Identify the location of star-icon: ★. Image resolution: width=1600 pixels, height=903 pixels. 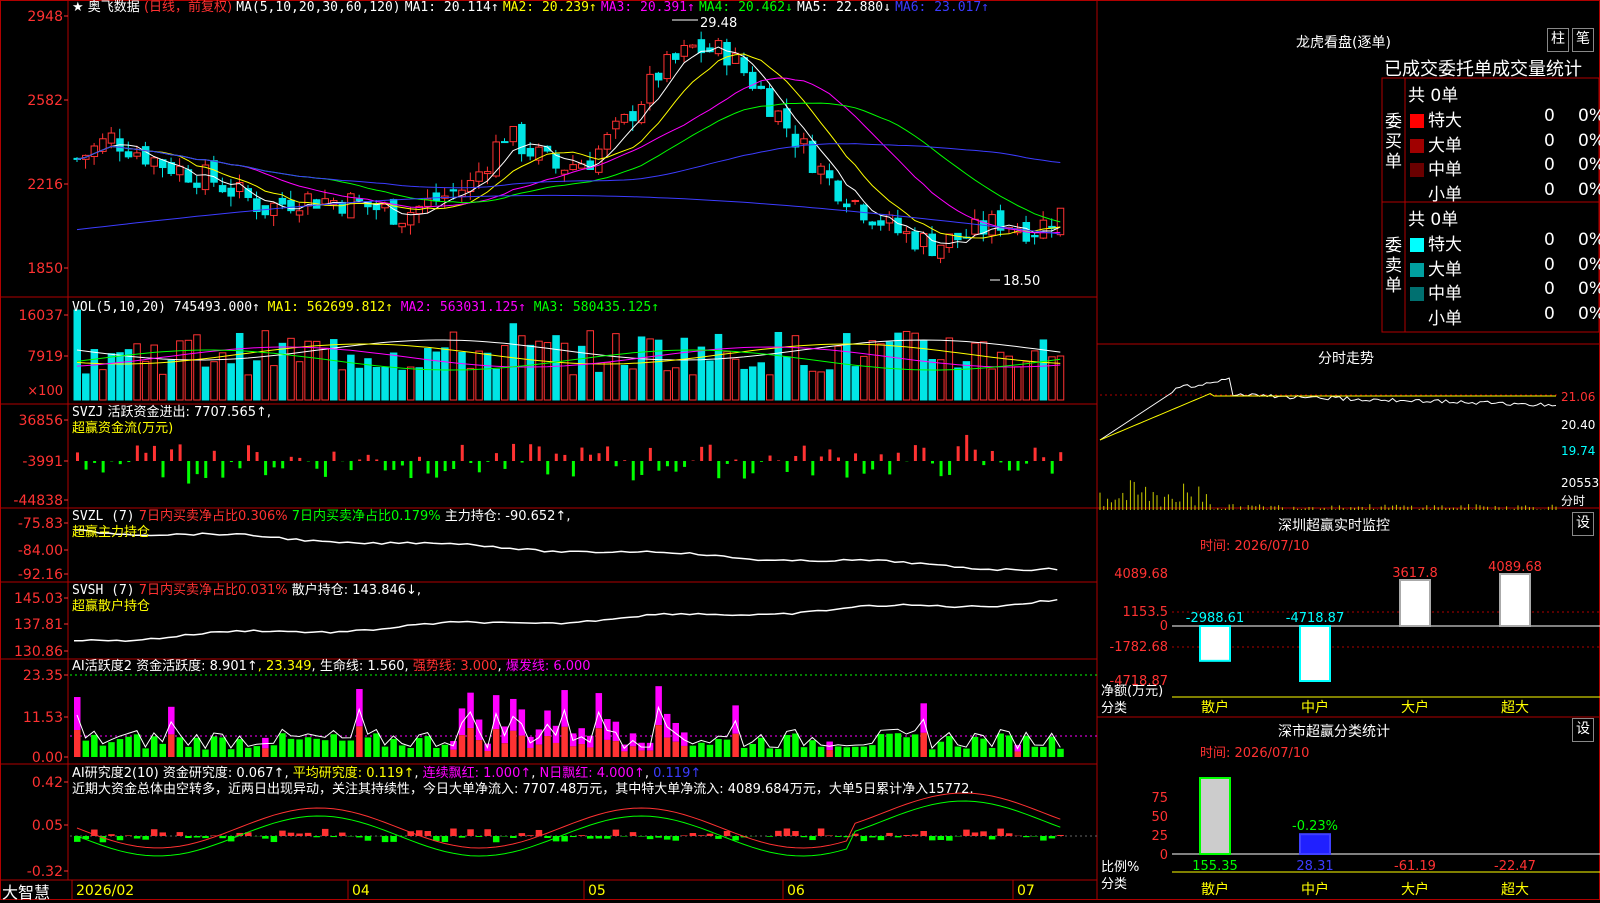
(78, 7).